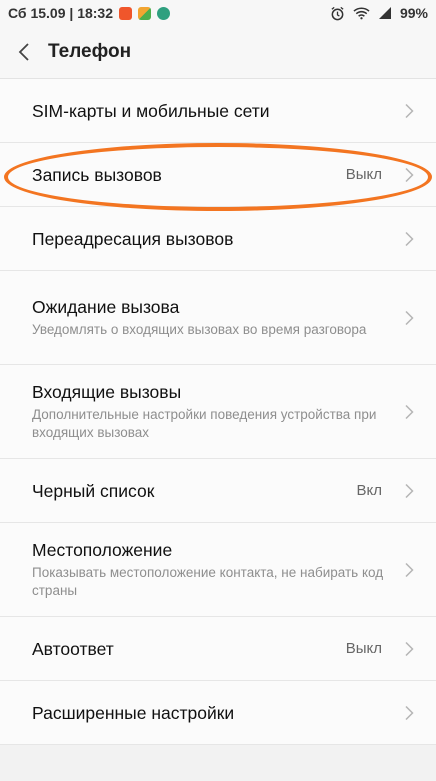 Image resolution: width=436 pixels, height=781 pixels. What do you see at coordinates (97, 174) in the screenshot?
I see `item-title: Запись вызовов` at bounding box center [97, 174].